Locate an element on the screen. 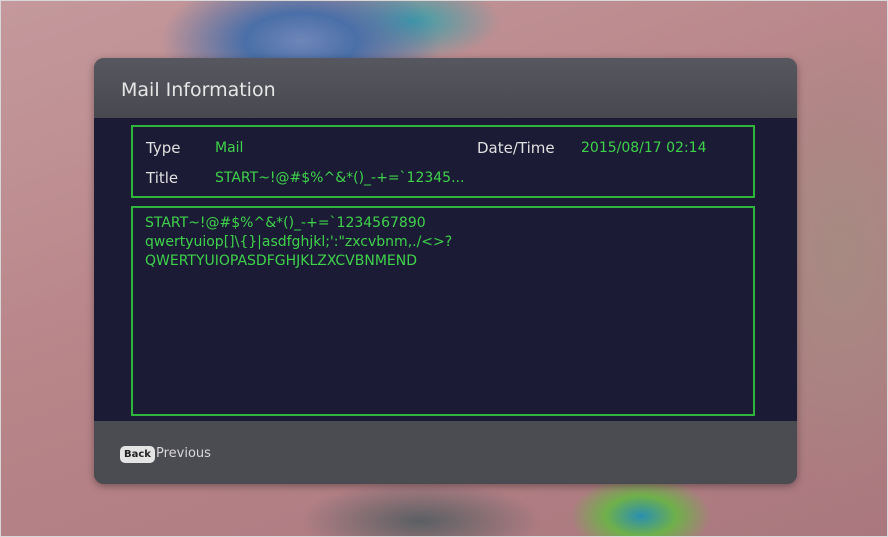 The height and width of the screenshot is (537, 888). type-value: Mail is located at coordinates (229, 148).